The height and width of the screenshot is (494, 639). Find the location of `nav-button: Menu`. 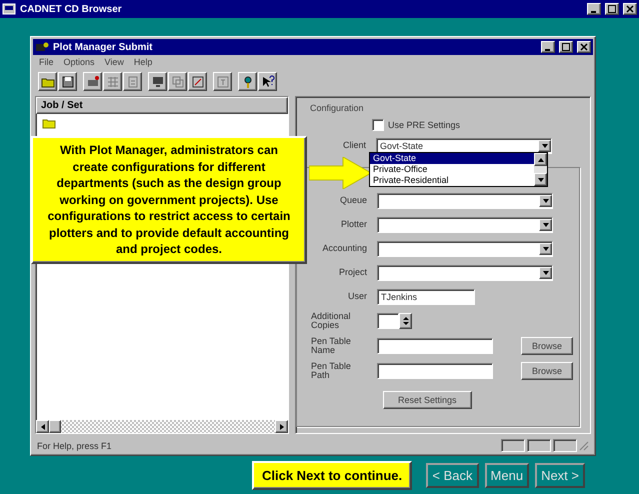

nav-button: Menu is located at coordinates (507, 475).